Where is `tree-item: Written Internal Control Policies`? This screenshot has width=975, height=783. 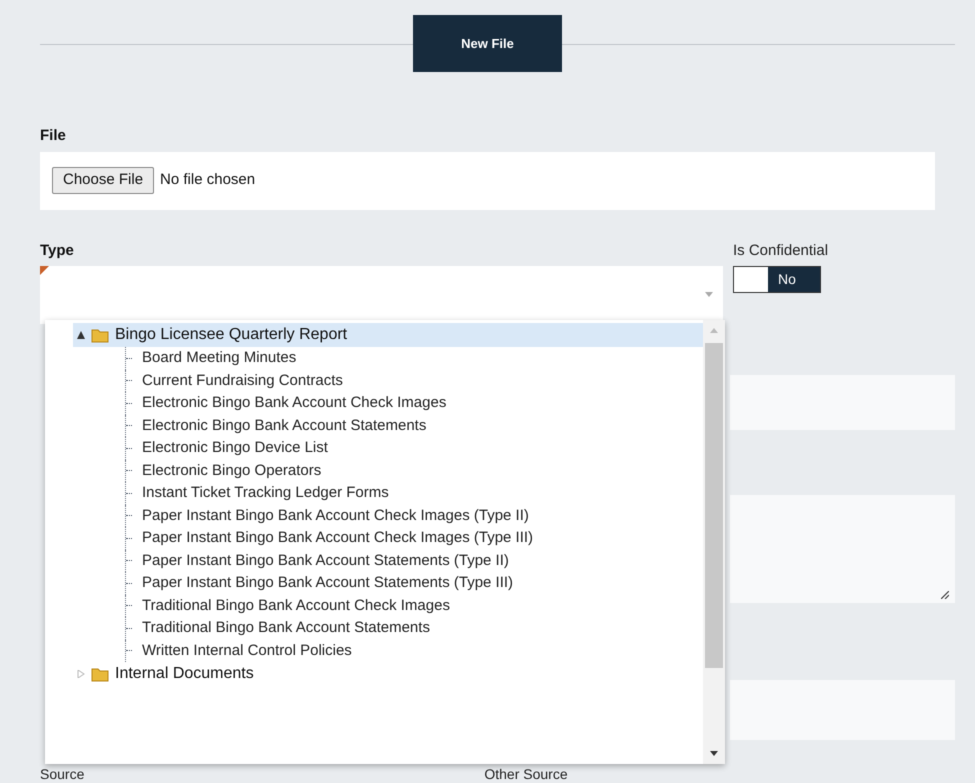 tree-item: Written Internal Control Policies is located at coordinates (247, 651).